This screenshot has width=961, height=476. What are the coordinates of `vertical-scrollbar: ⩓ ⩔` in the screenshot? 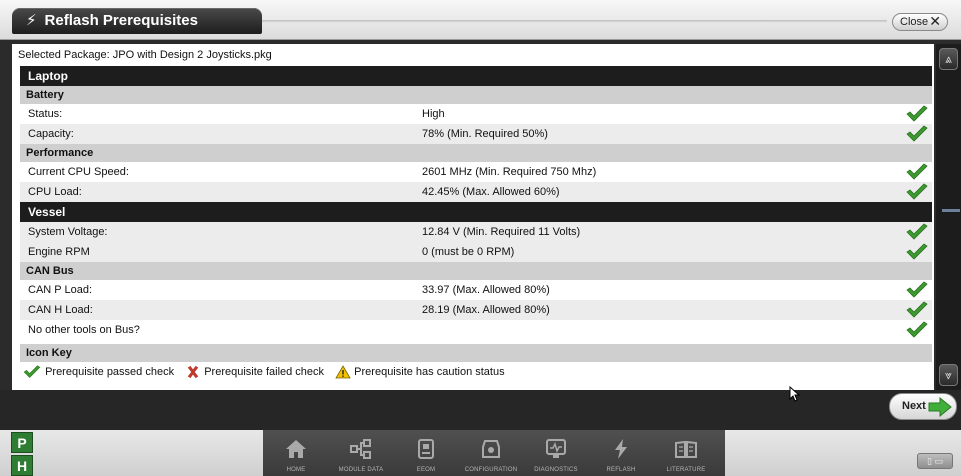 It's located at (948, 217).